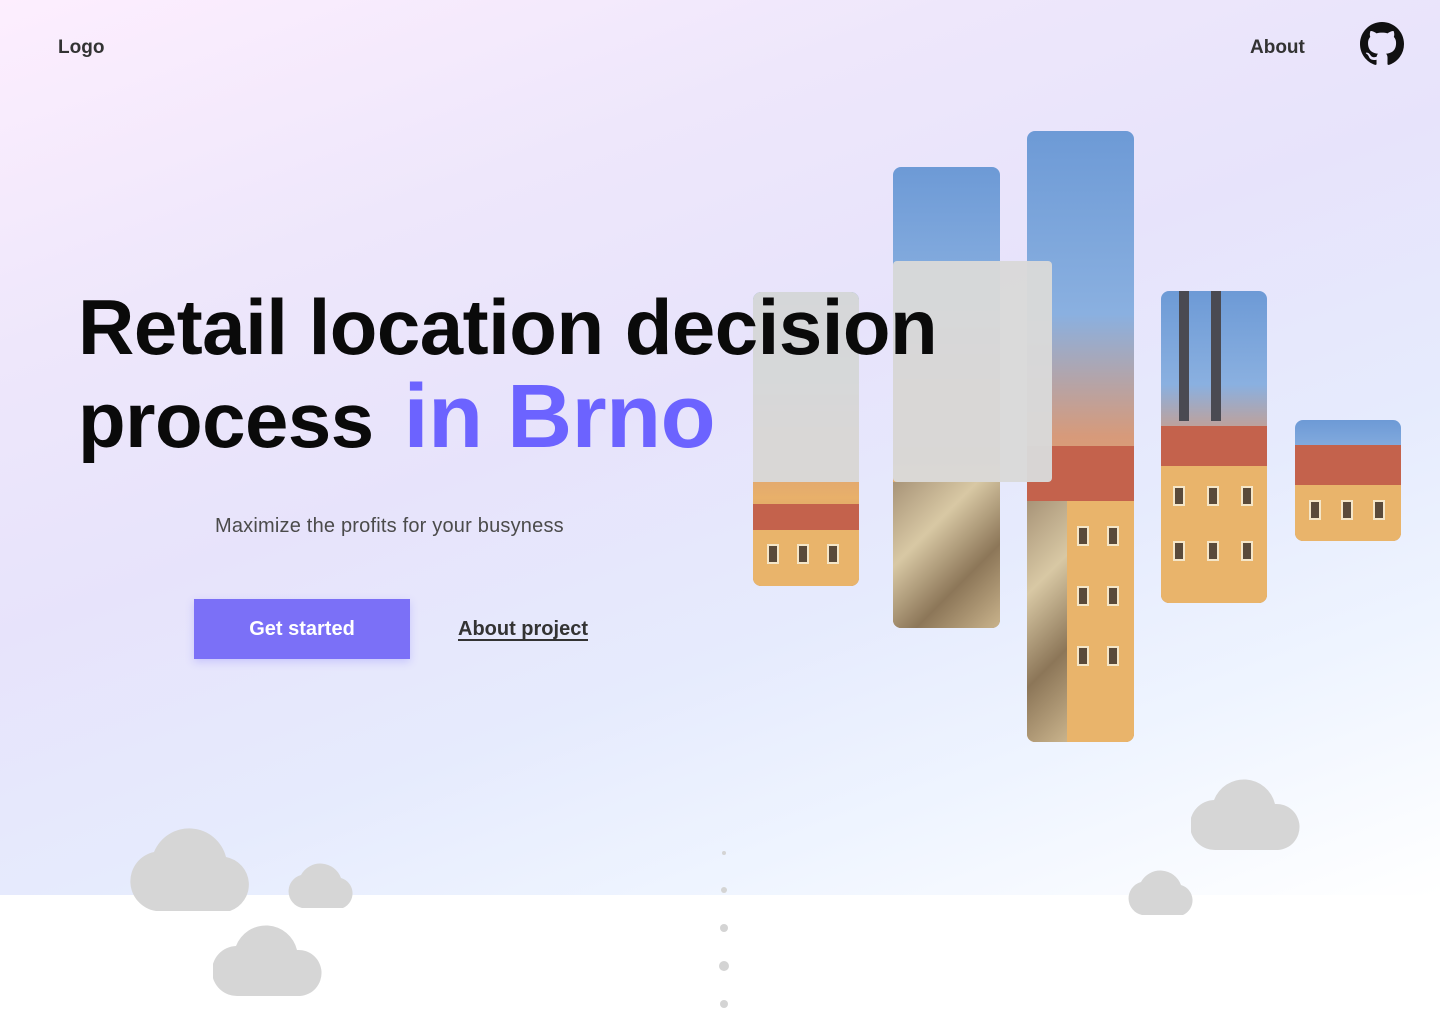  I want to click on headline-line-2: process in Brno, so click(507, 418).